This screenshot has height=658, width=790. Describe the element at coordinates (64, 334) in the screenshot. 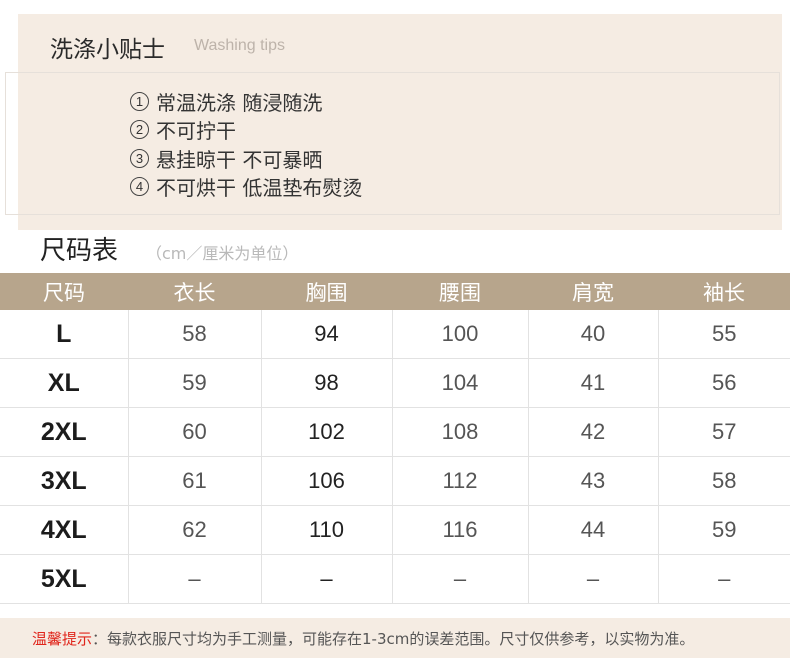

I see `size-cell: L` at that location.